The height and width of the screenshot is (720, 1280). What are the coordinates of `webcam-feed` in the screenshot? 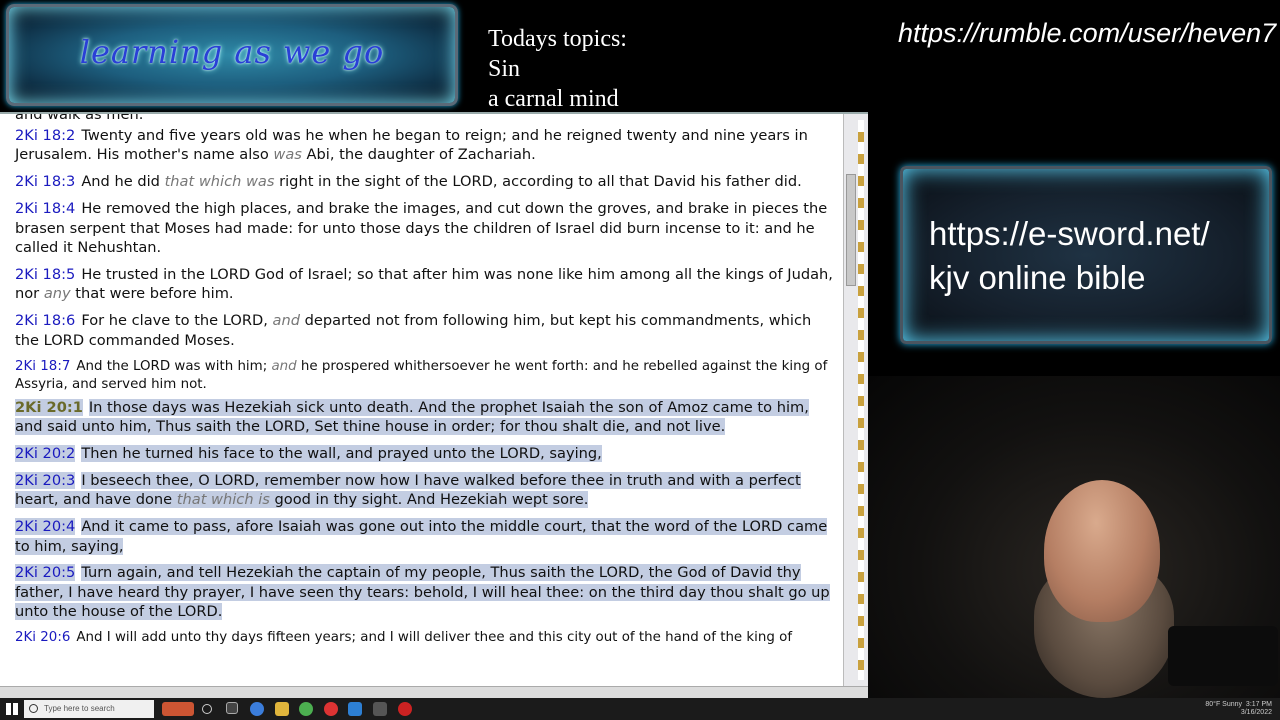 It's located at (1074, 537).